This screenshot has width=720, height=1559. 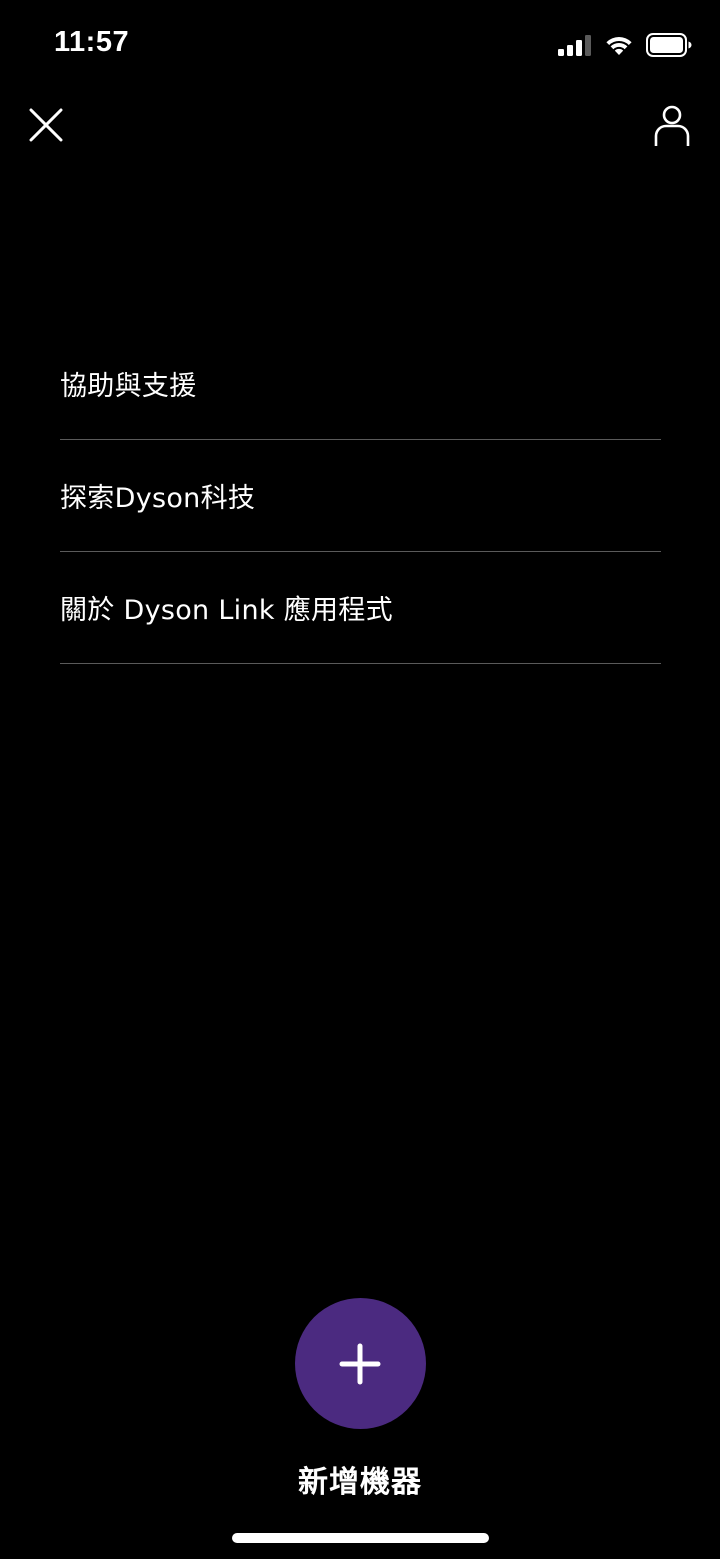 What do you see at coordinates (619, 45) in the screenshot?
I see `wifi-icon` at bounding box center [619, 45].